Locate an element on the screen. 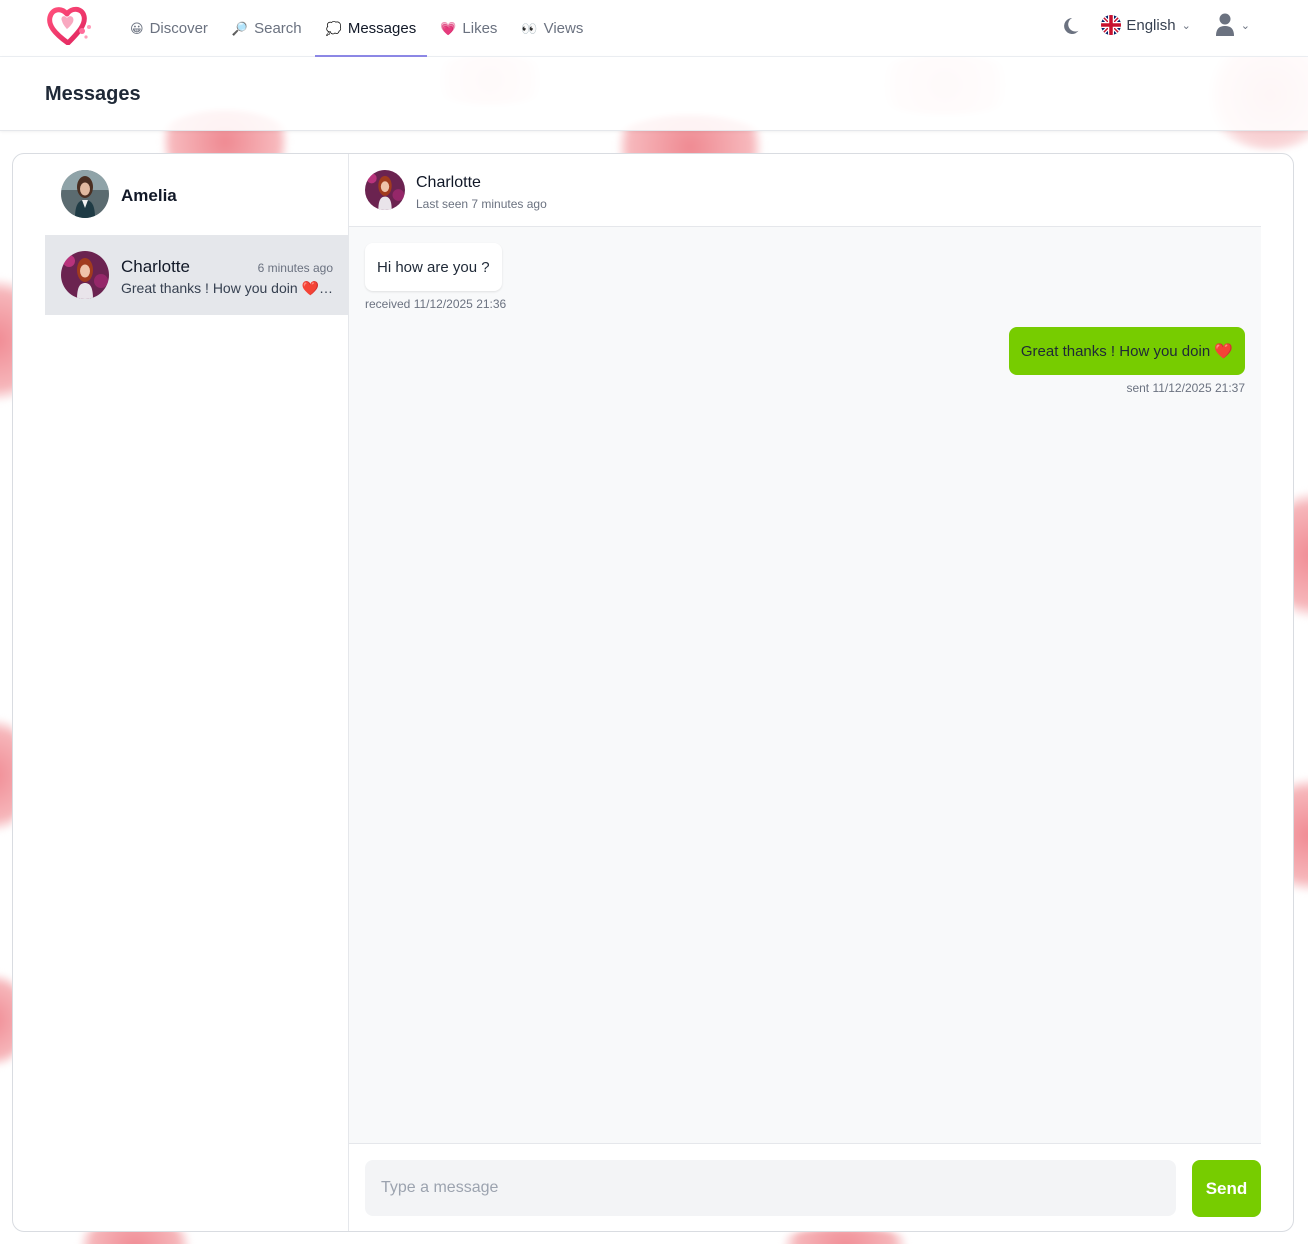  nav-right-controls: English ⌄ ⌄ is located at coordinates (1185, 25).